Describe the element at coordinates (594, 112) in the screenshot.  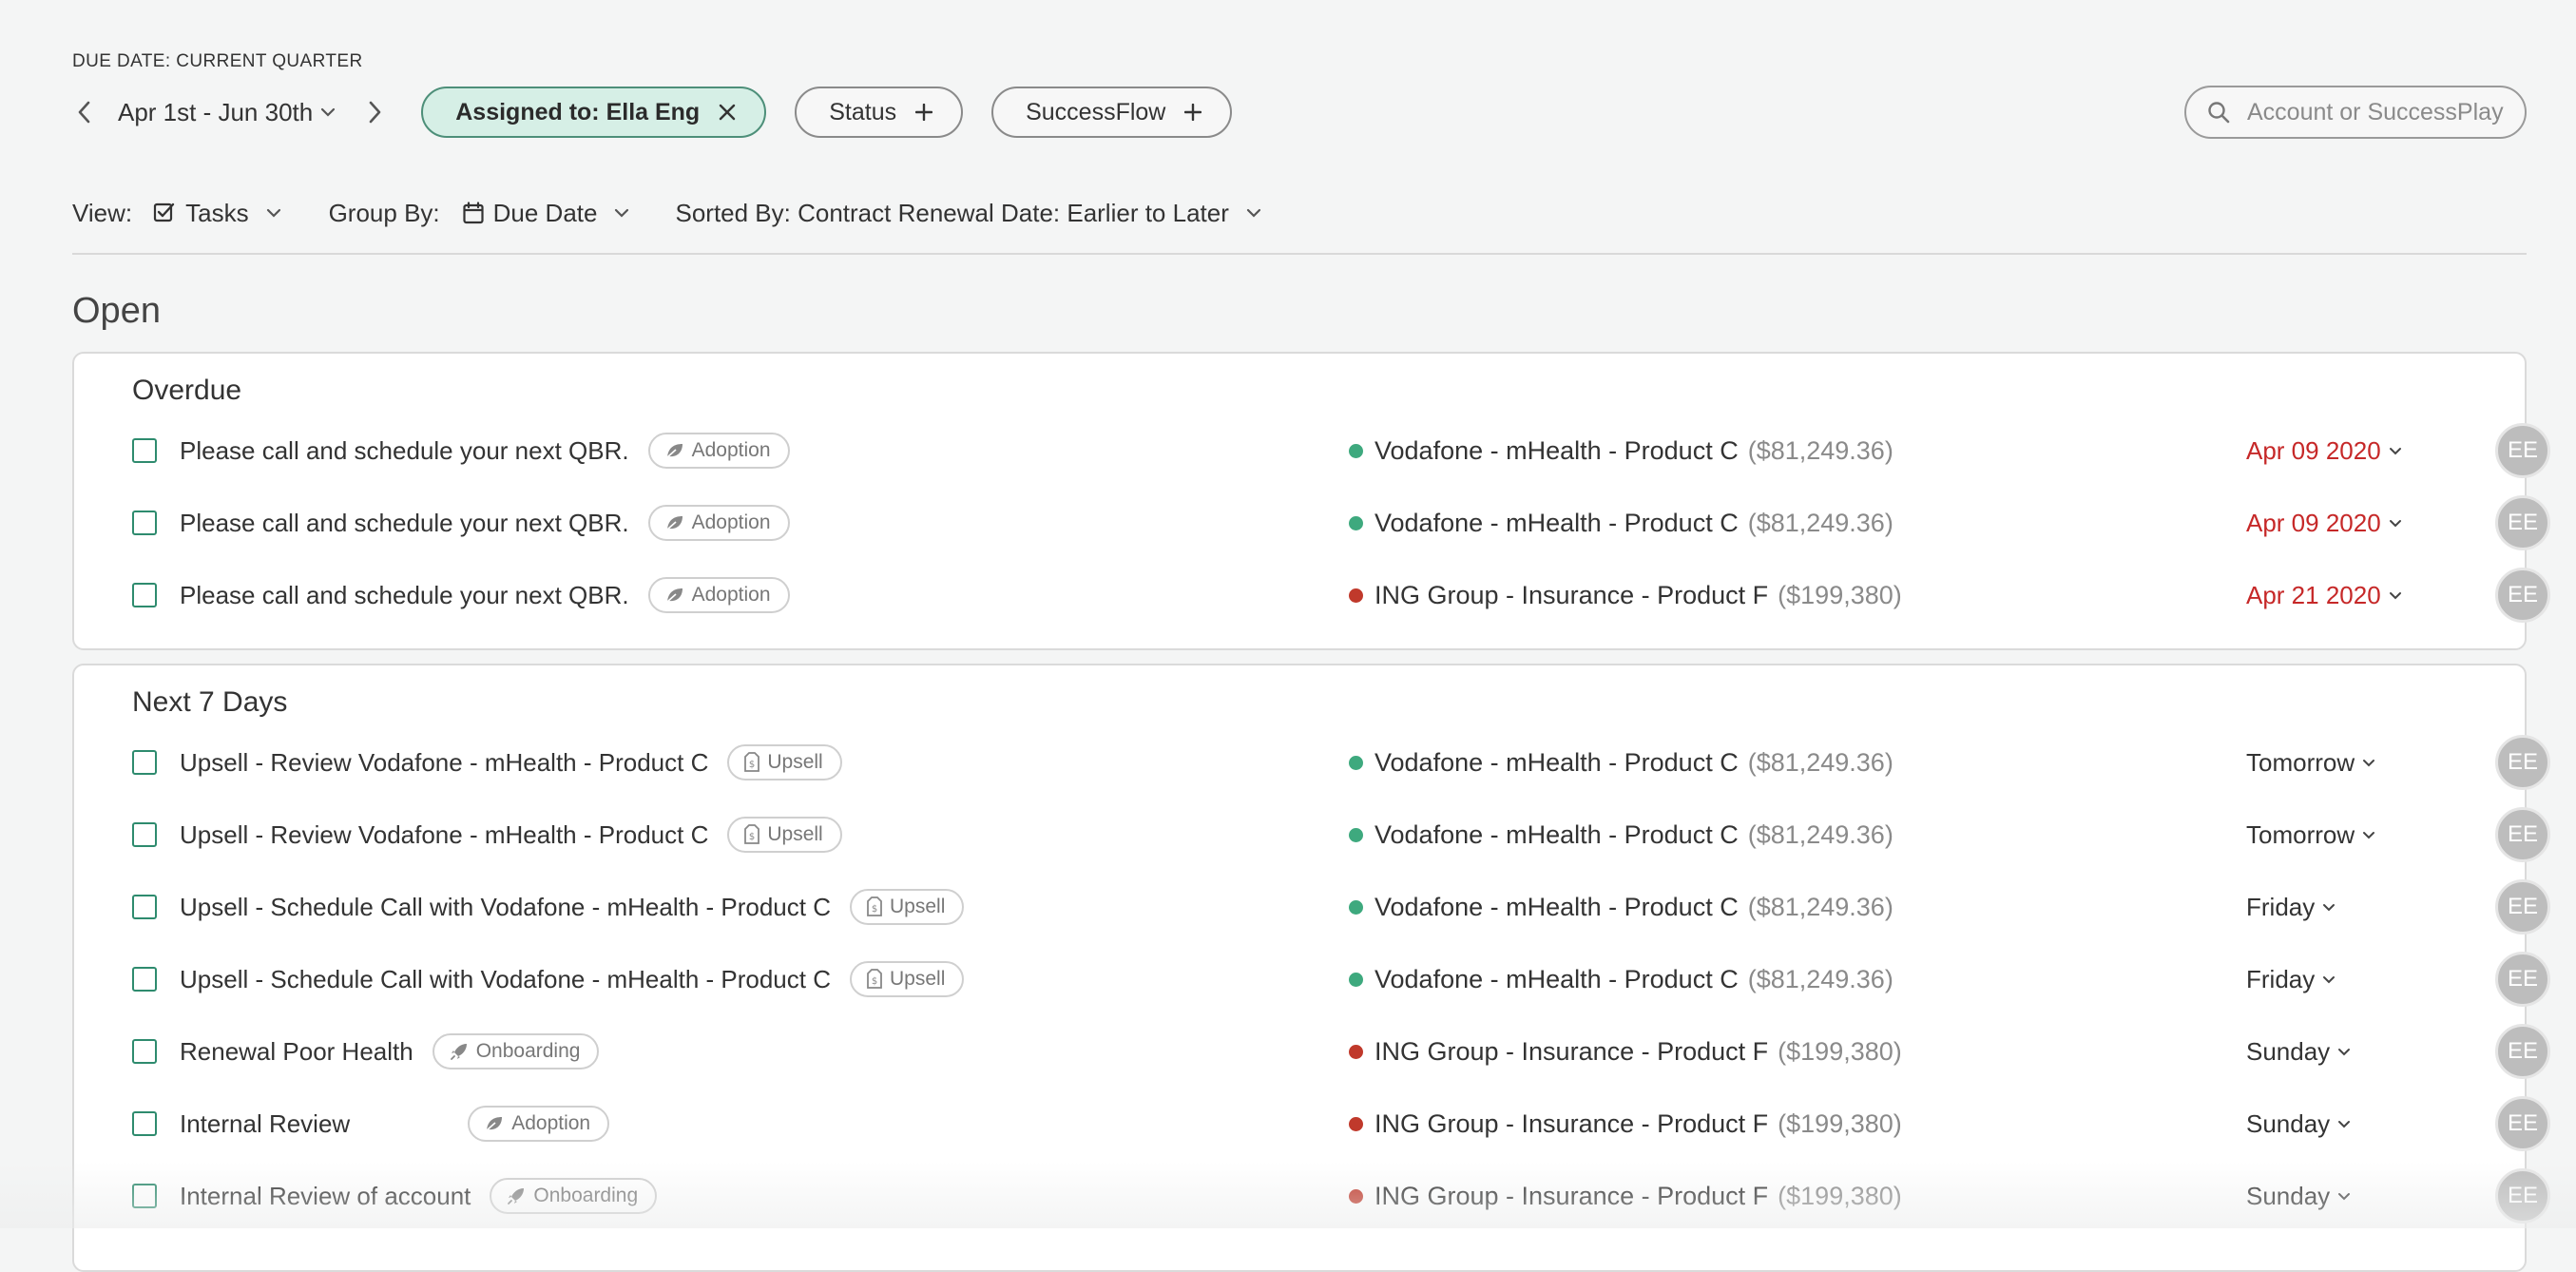
I see `assigned-to-filter-pill: Assigned to: Ella Eng` at that location.